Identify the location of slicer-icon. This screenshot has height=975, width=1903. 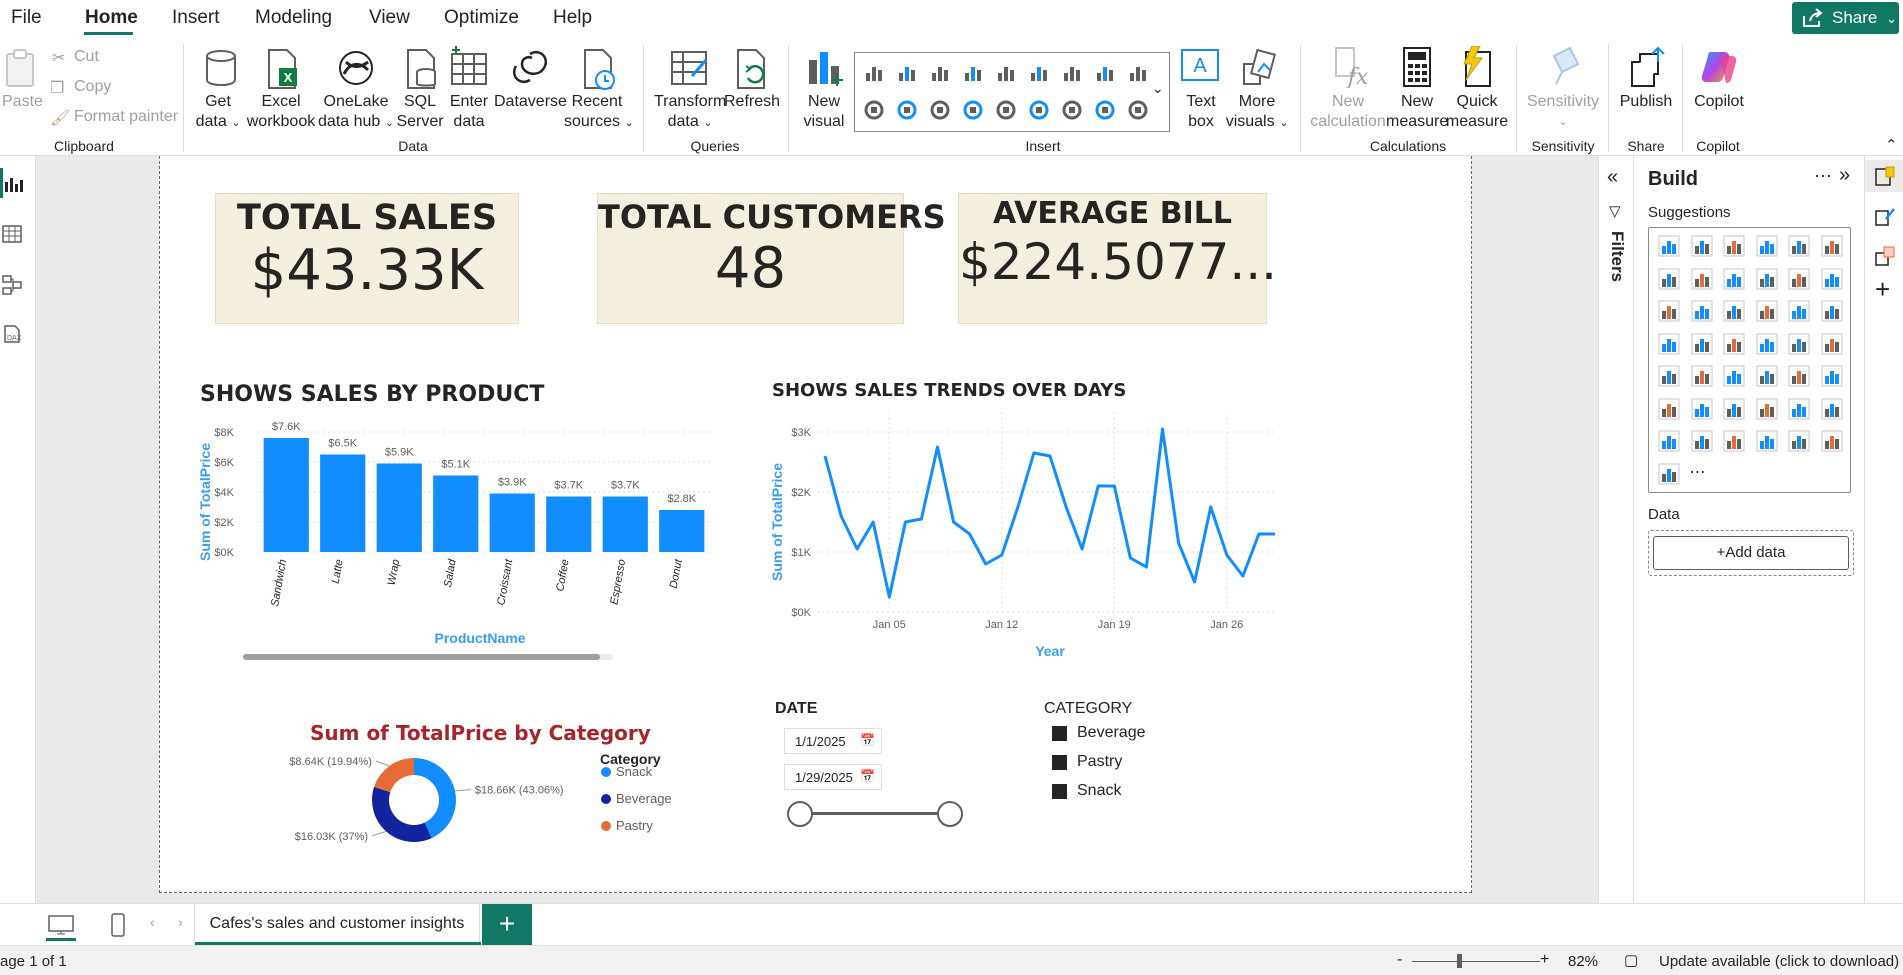
(1767, 376).